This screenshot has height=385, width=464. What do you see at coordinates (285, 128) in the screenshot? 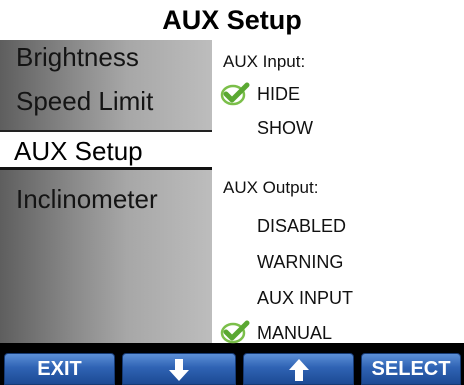
I see `option-show: SHOW` at bounding box center [285, 128].